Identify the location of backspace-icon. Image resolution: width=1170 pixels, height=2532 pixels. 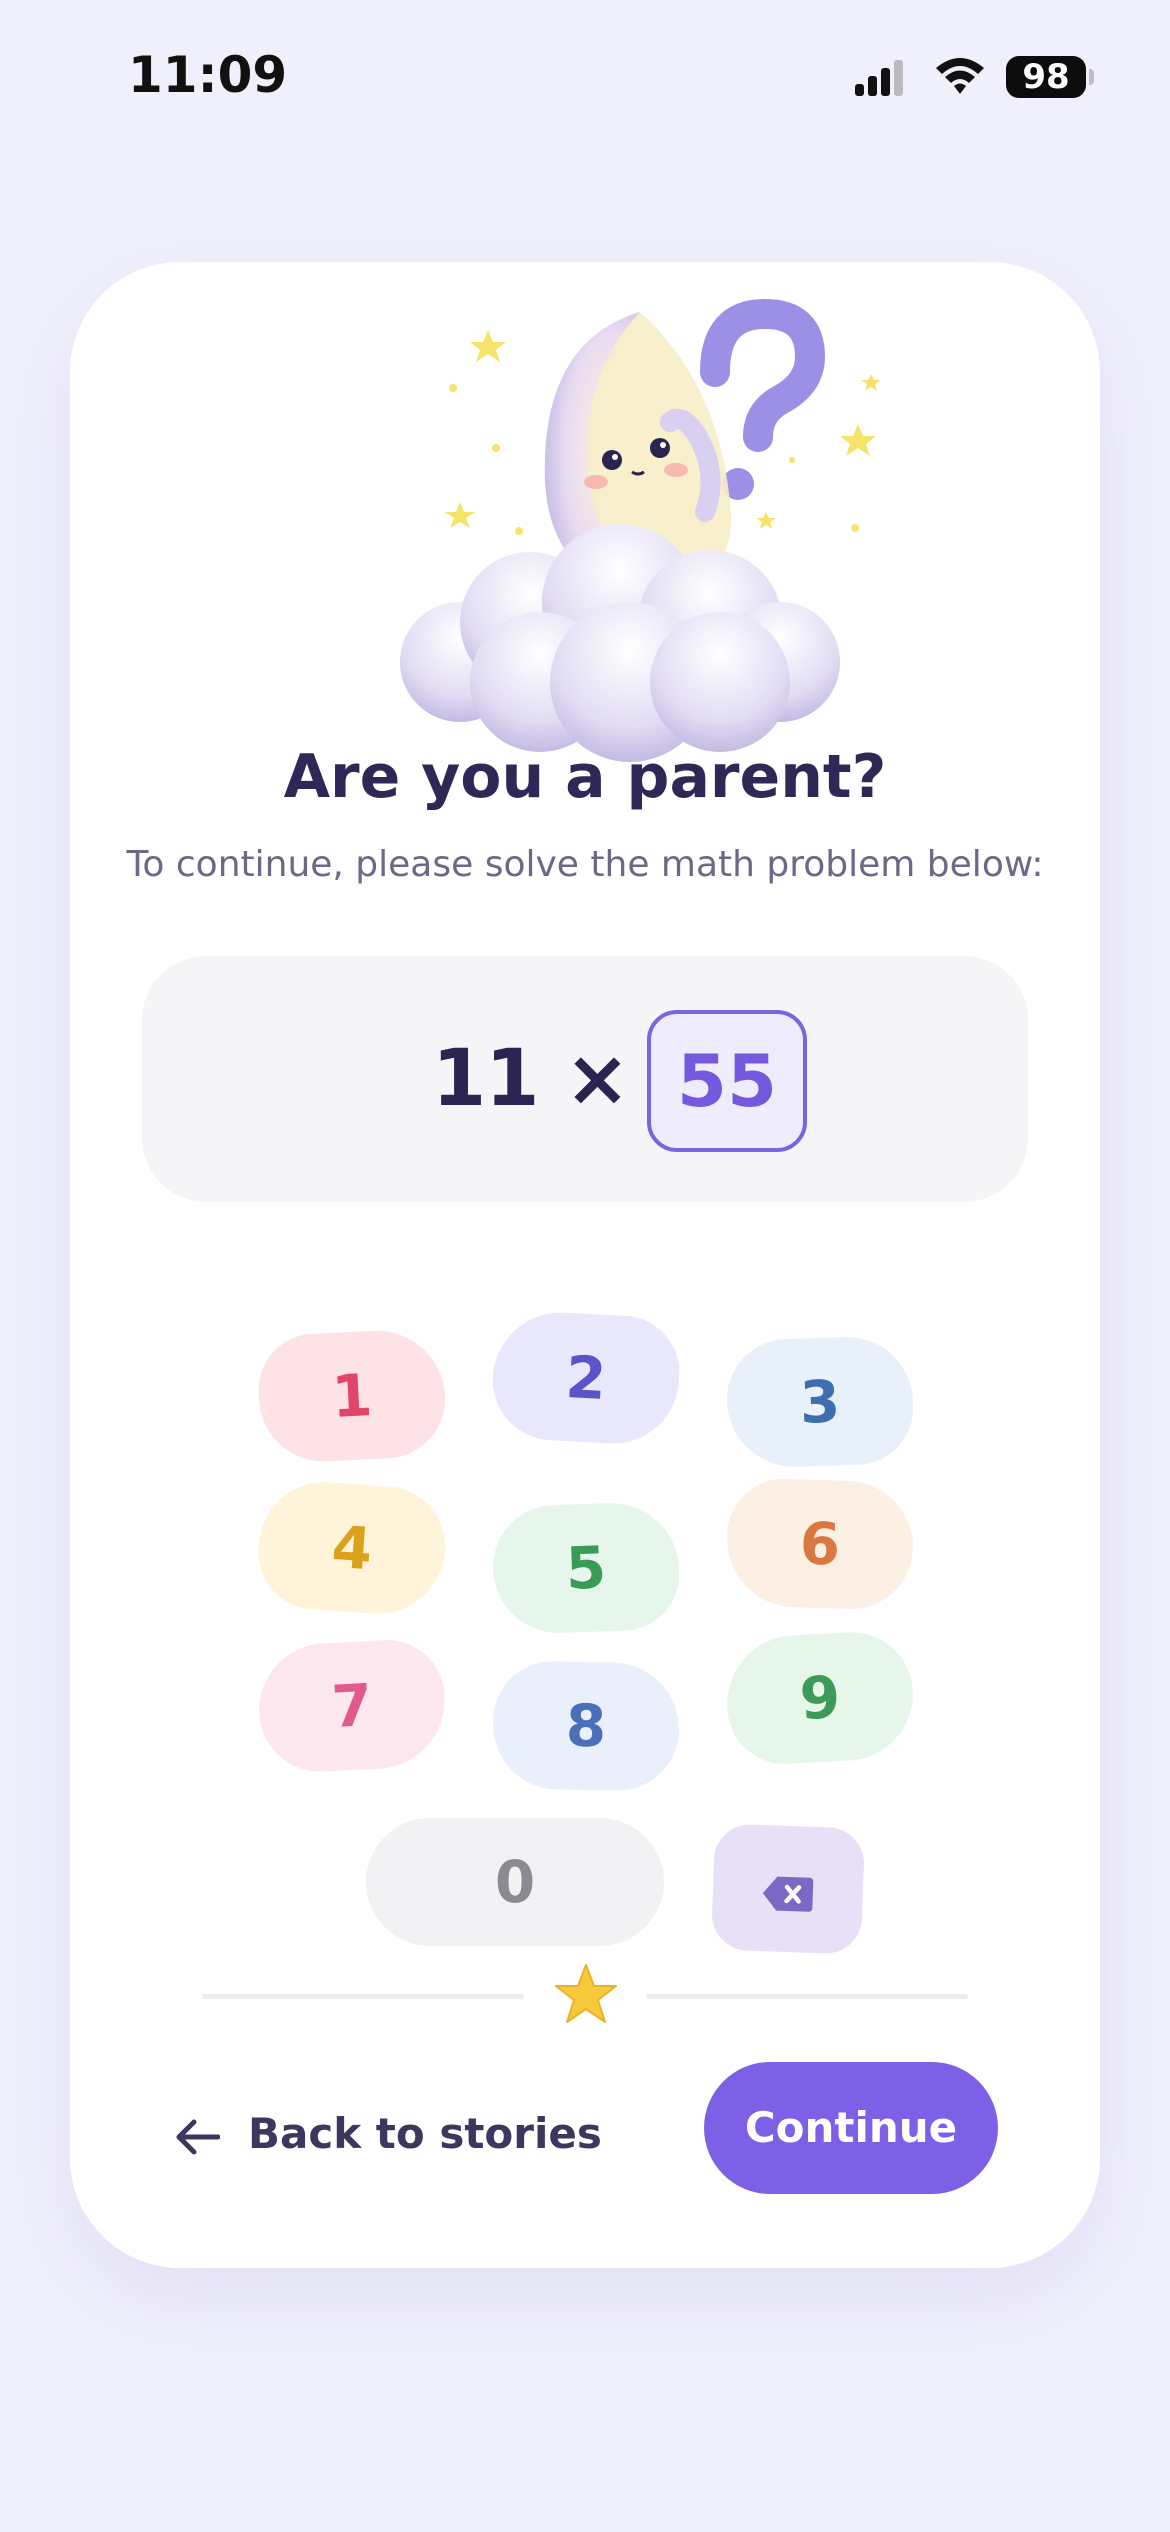
(788, 1894).